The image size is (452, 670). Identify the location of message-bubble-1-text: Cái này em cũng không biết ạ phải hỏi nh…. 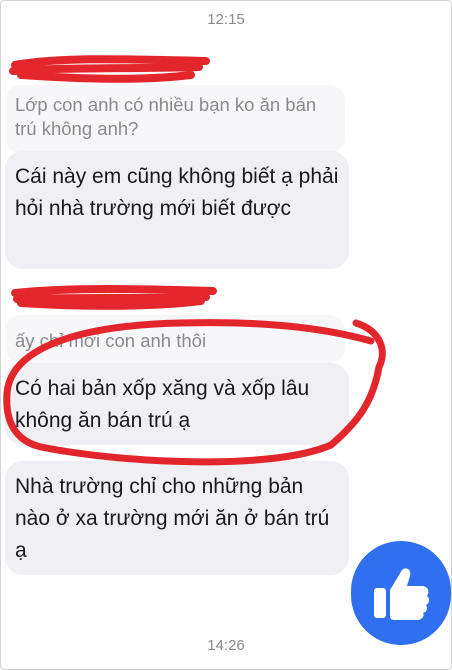
(177, 192).